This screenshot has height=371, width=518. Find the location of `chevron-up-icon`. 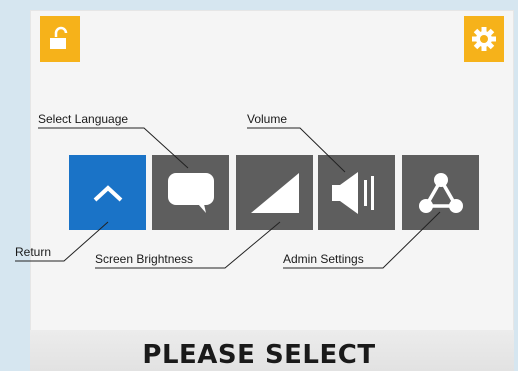

chevron-up-icon is located at coordinates (107, 192).